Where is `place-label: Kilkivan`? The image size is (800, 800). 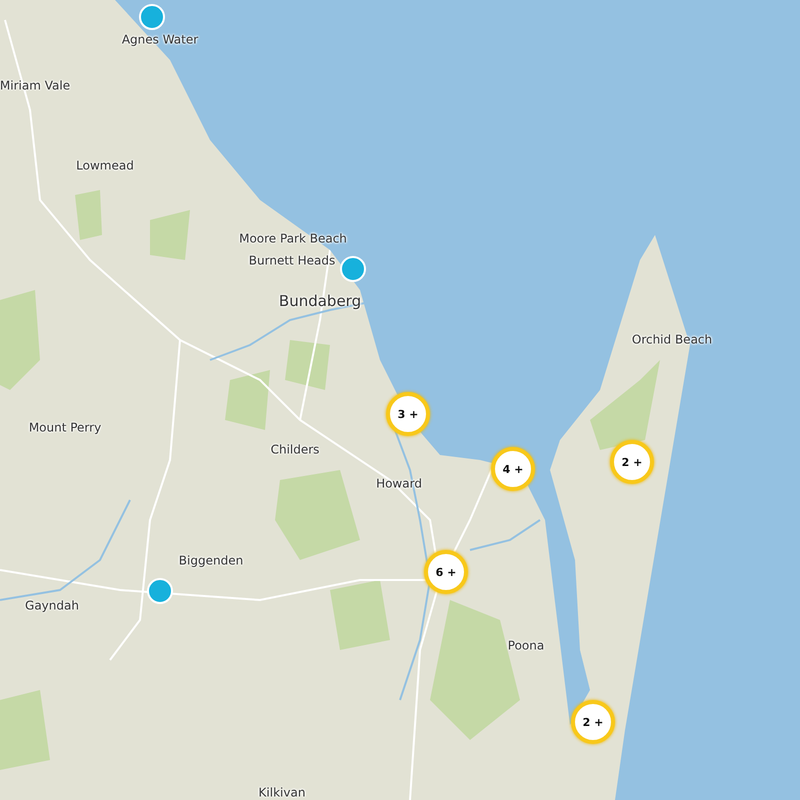 place-label: Kilkivan is located at coordinates (282, 793).